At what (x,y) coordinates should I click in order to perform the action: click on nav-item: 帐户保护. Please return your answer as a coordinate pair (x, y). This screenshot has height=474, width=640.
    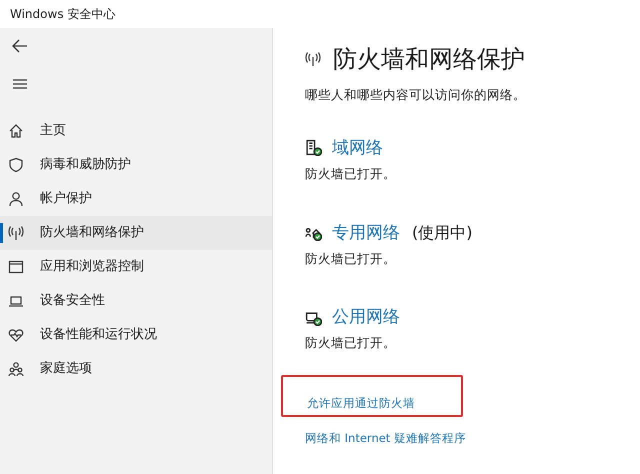
    Looking at the image, I should click on (136, 199).